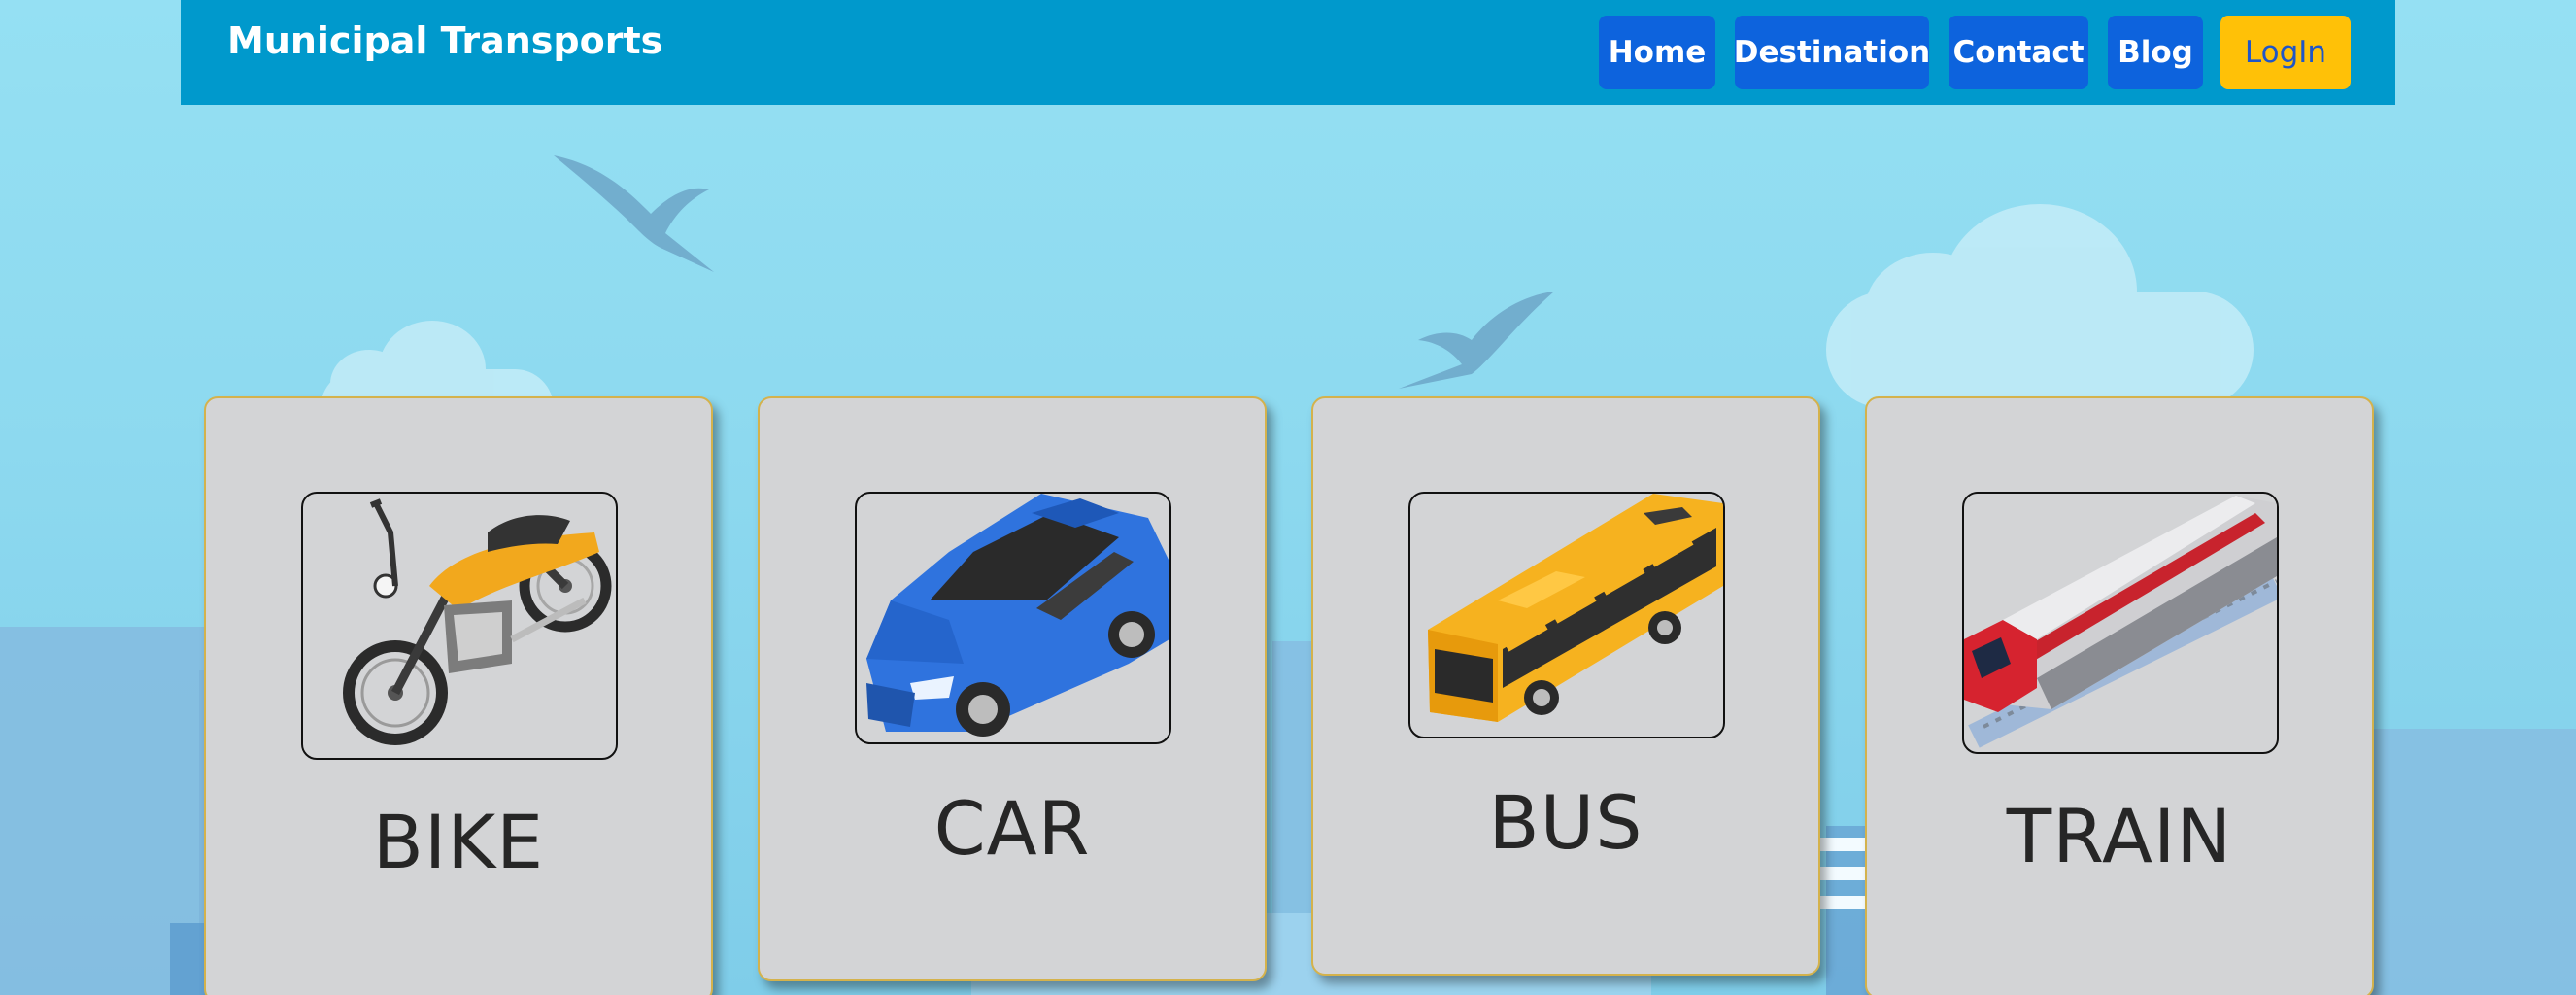  I want to click on car-image, so click(1013, 618).